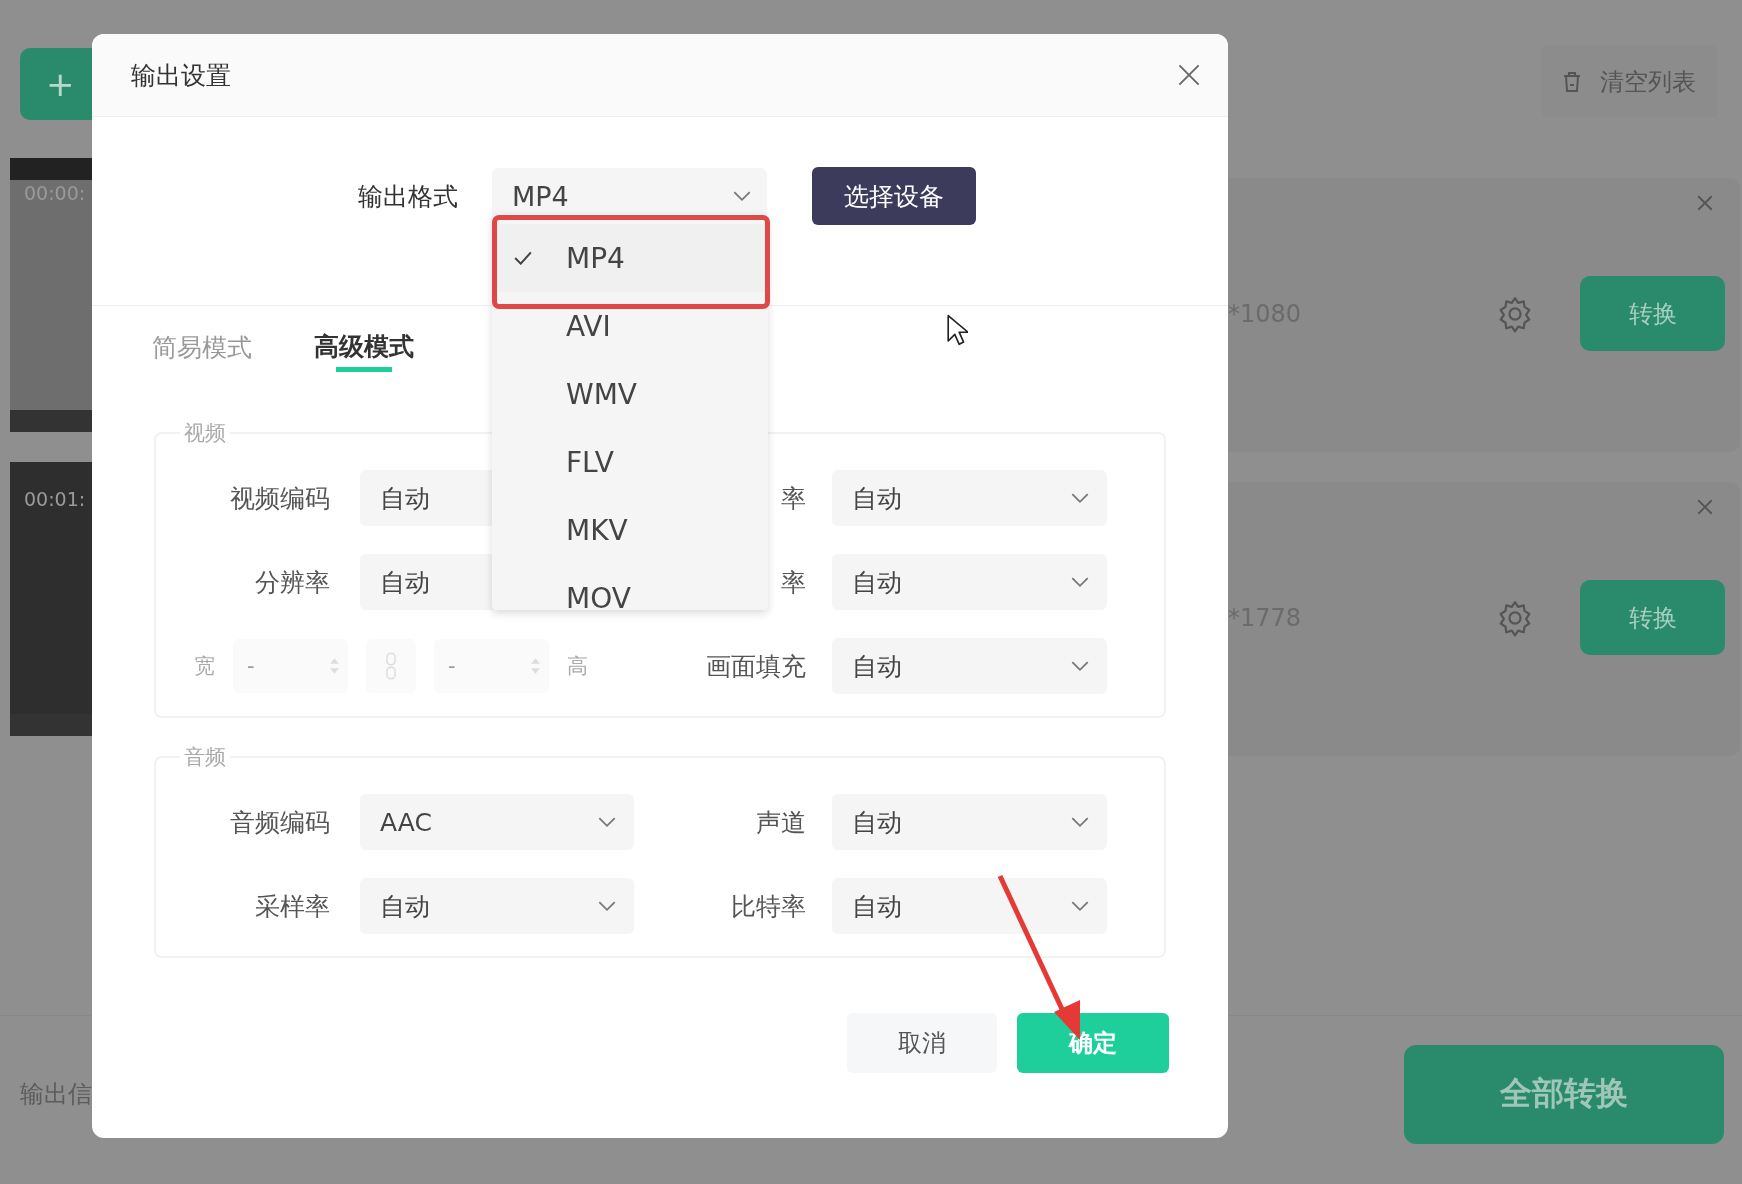  I want to click on group-legend: 音频, so click(205, 757).